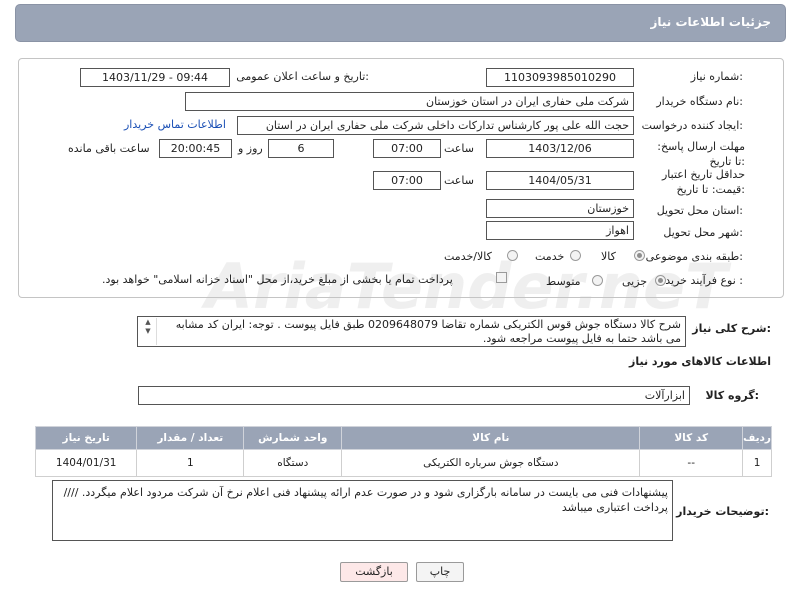  Describe the element at coordinates (560, 180) in the screenshot. I see `validity-date-field: 1404/05/31` at that location.